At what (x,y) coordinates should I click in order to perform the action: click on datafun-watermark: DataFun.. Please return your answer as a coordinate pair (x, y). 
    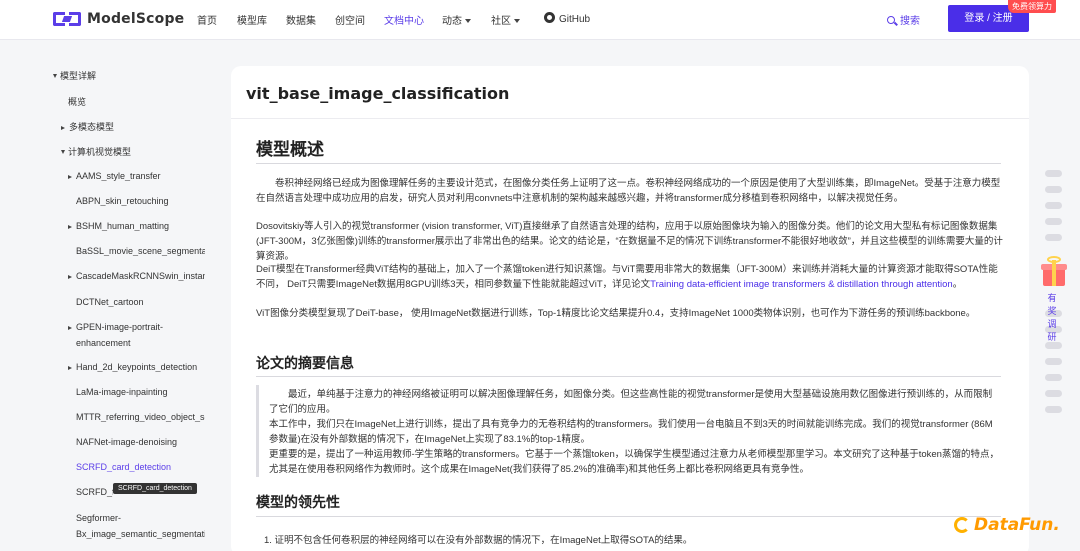
    Looking at the image, I should click on (1007, 525).